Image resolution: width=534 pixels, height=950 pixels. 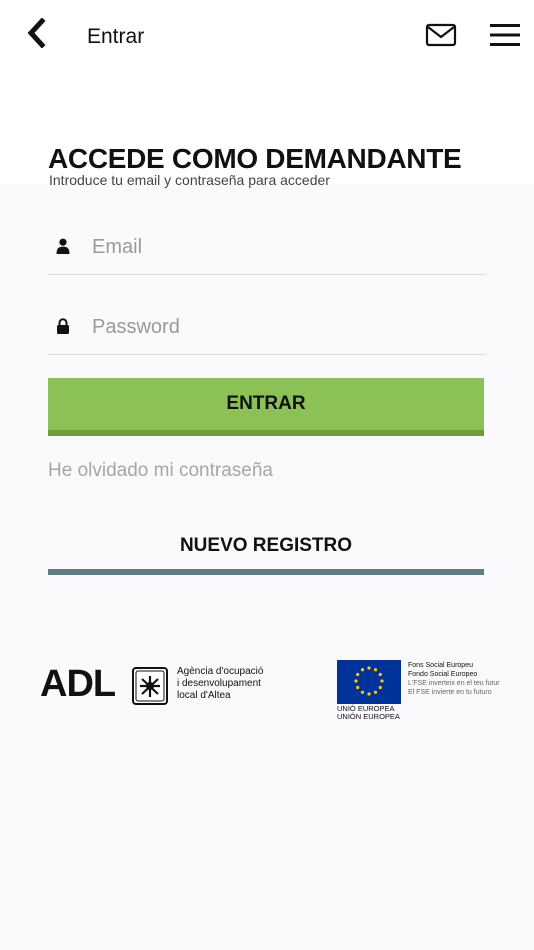 I want to click on email-field-row, so click(x=267, y=244).